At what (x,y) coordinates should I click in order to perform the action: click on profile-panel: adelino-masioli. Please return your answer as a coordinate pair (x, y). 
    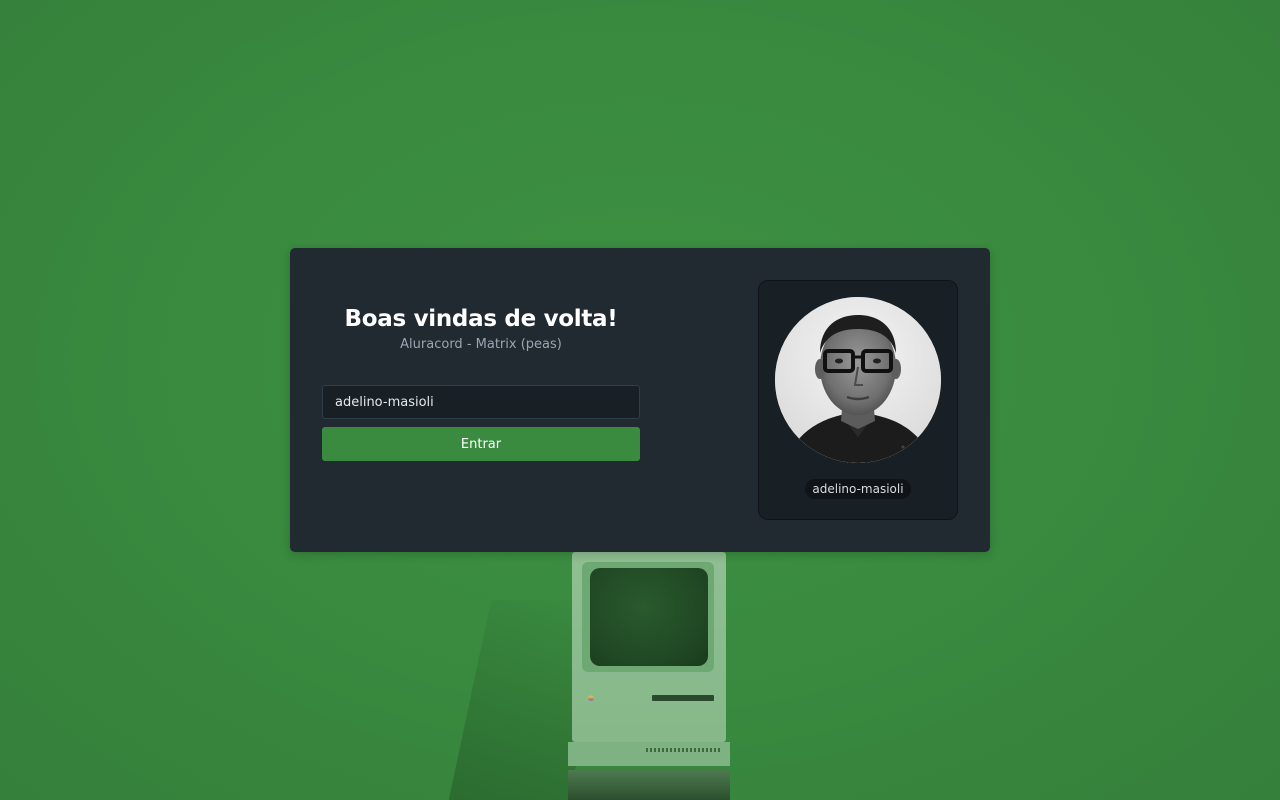
    Looking at the image, I should click on (858, 400).